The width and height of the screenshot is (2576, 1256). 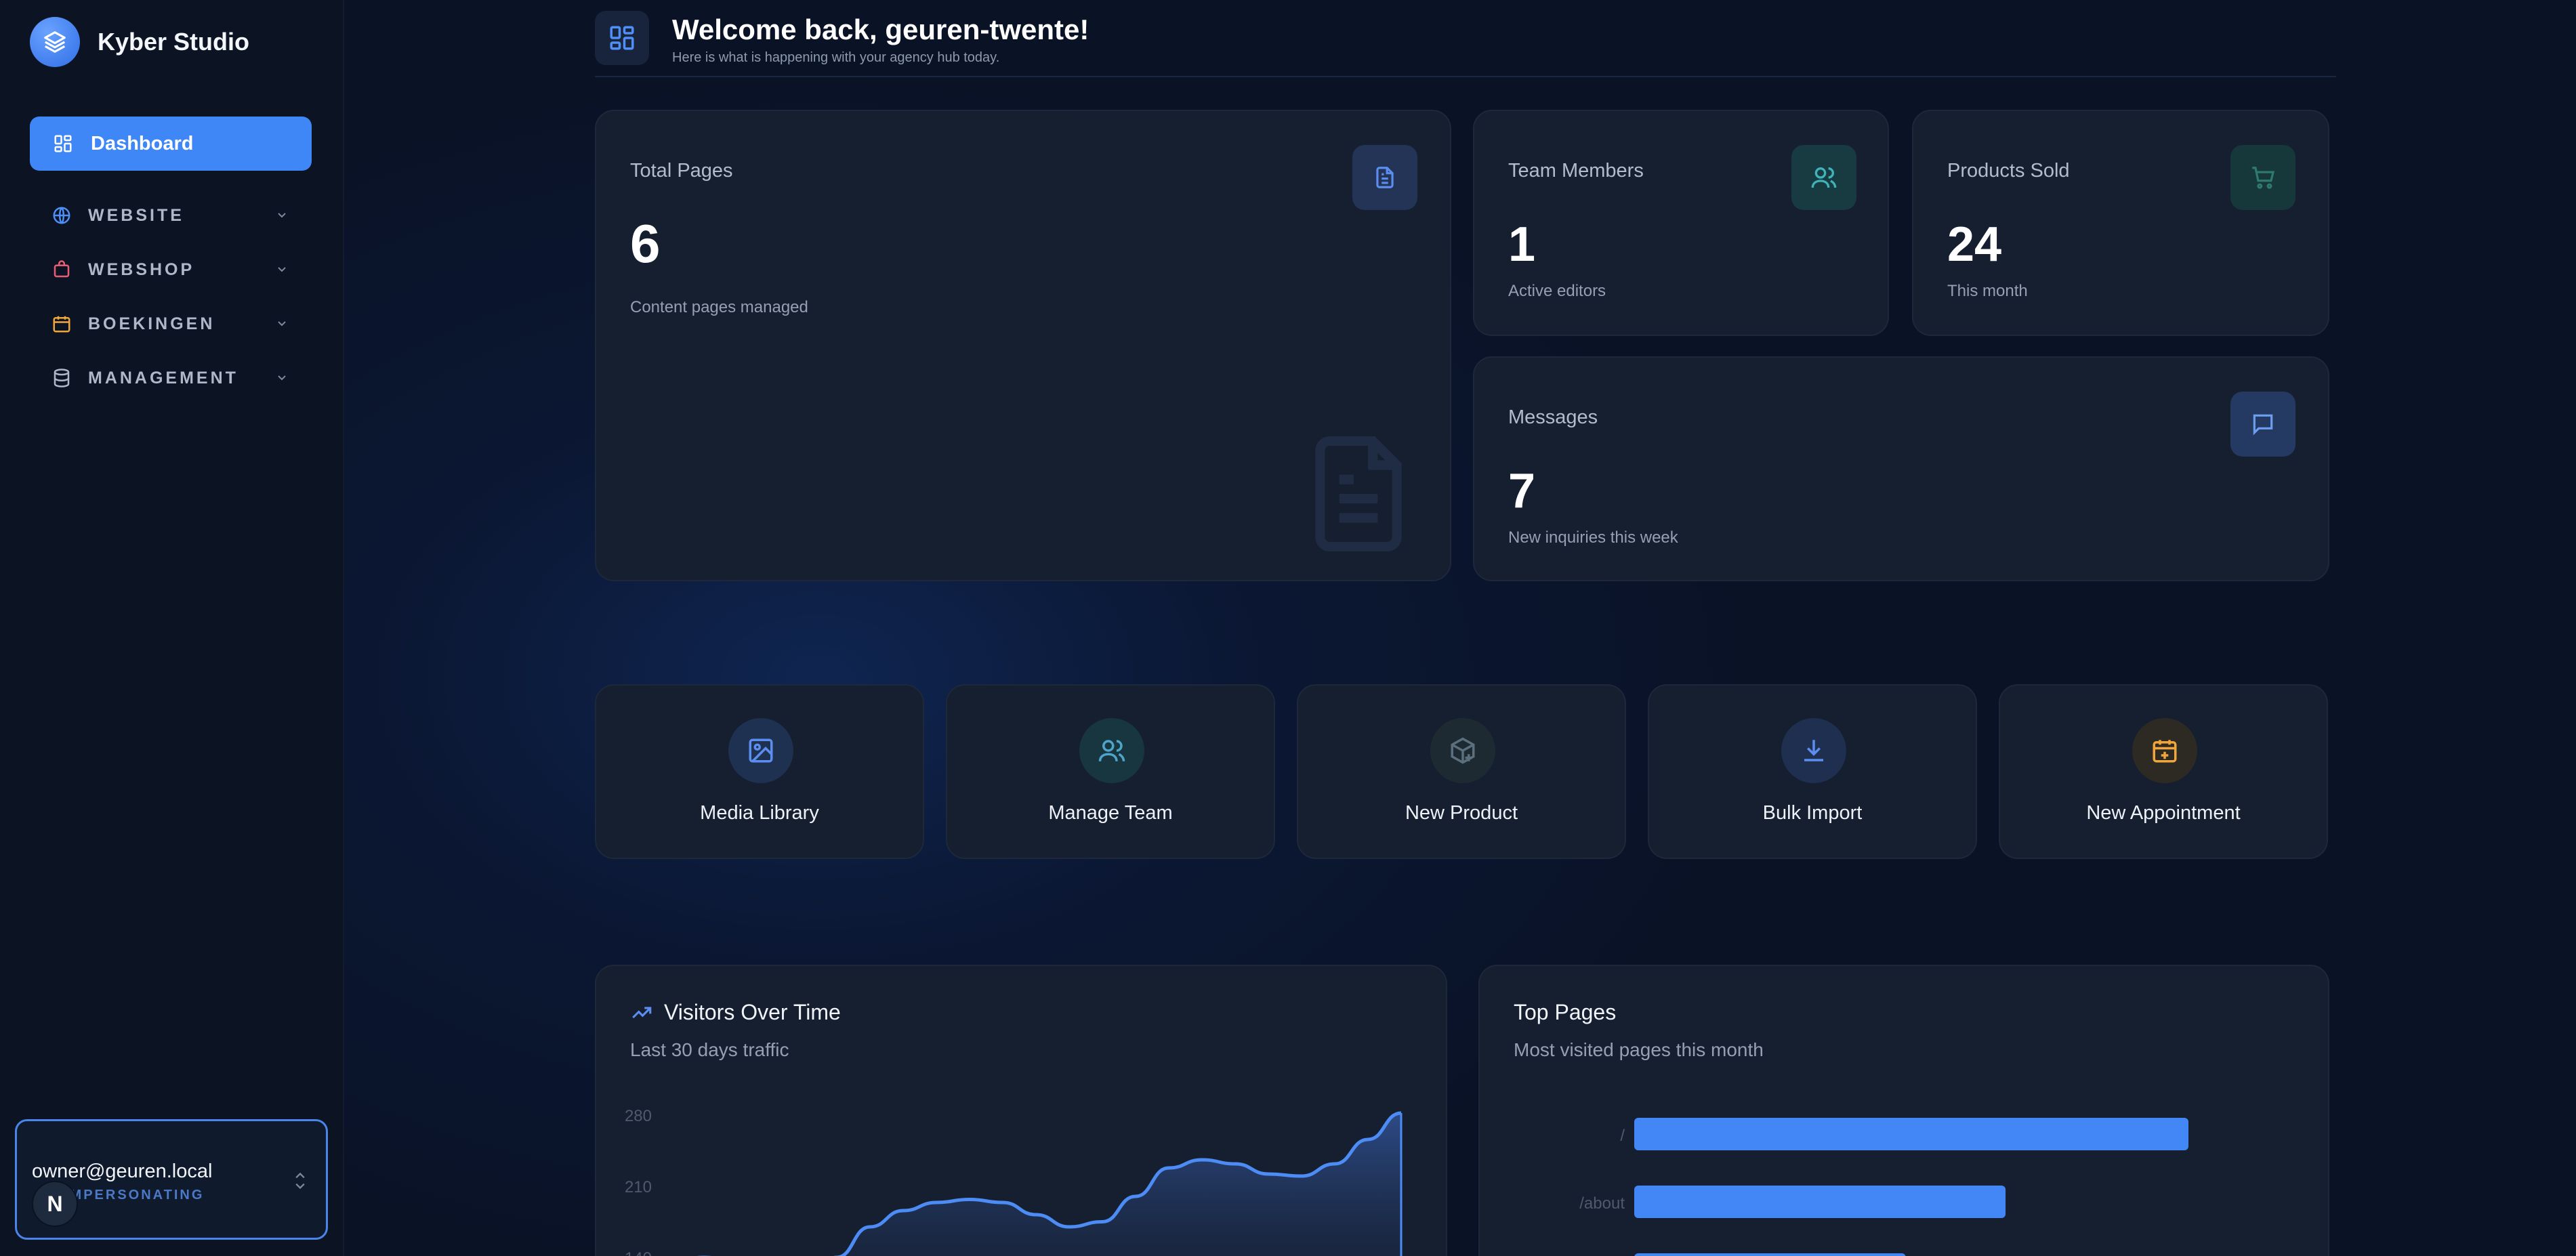 I want to click on bag-icon, so click(x=61, y=269).